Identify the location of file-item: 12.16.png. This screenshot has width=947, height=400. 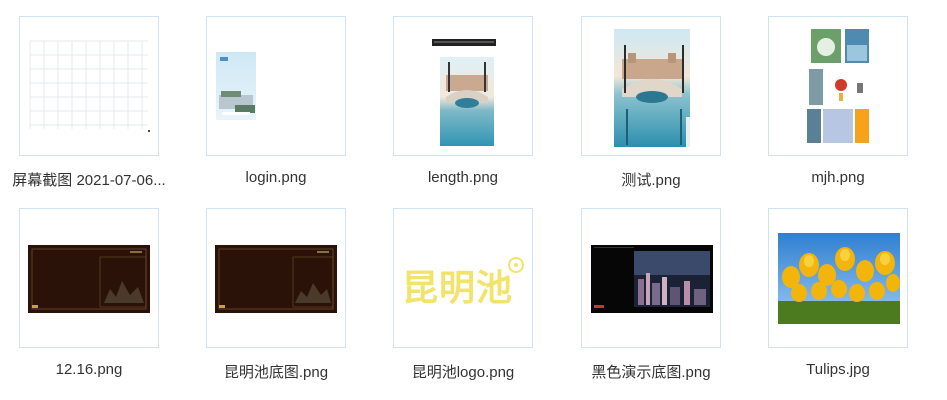
(89, 293).